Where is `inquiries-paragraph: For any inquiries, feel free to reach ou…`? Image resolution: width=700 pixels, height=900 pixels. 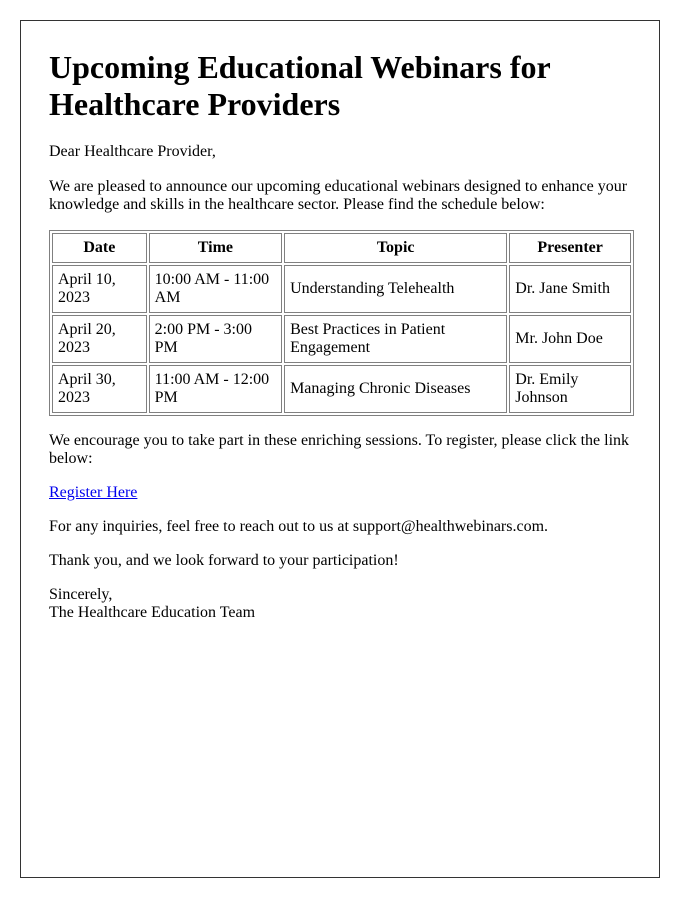 inquiries-paragraph: For any inquiries, feel free to reach ou… is located at coordinates (299, 526).